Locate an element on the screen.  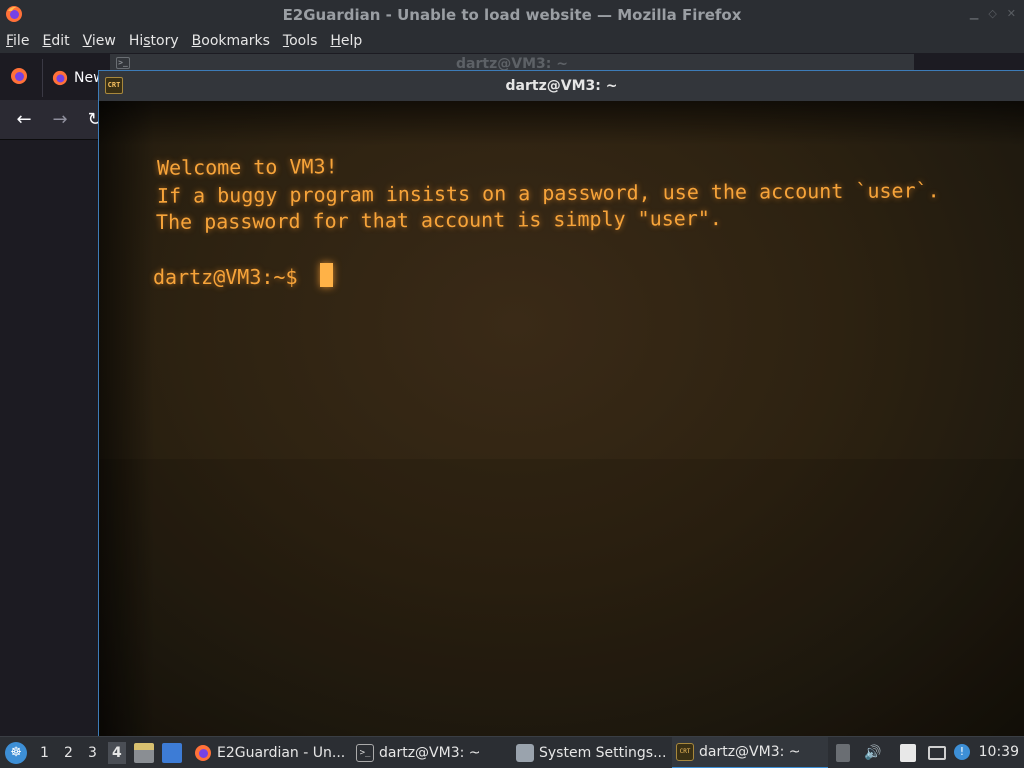
menu-tools: Tools is located at coordinates (300, 41).